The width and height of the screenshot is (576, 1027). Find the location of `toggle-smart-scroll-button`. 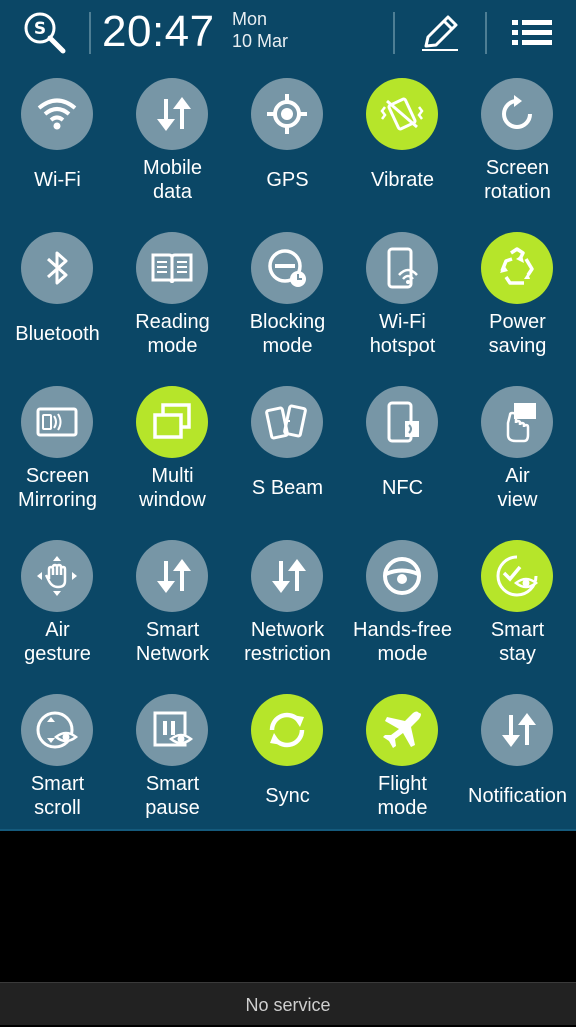

toggle-smart-scroll-button is located at coordinates (57, 730).